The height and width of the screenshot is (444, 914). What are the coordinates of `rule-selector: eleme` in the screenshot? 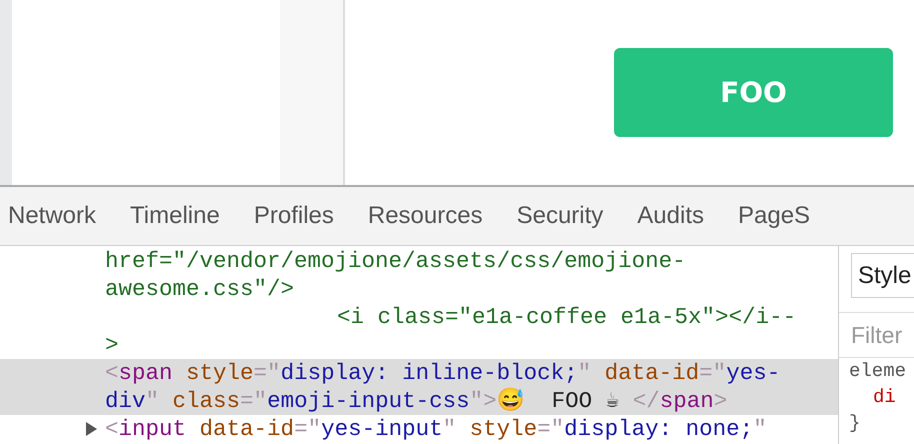 It's located at (878, 371).